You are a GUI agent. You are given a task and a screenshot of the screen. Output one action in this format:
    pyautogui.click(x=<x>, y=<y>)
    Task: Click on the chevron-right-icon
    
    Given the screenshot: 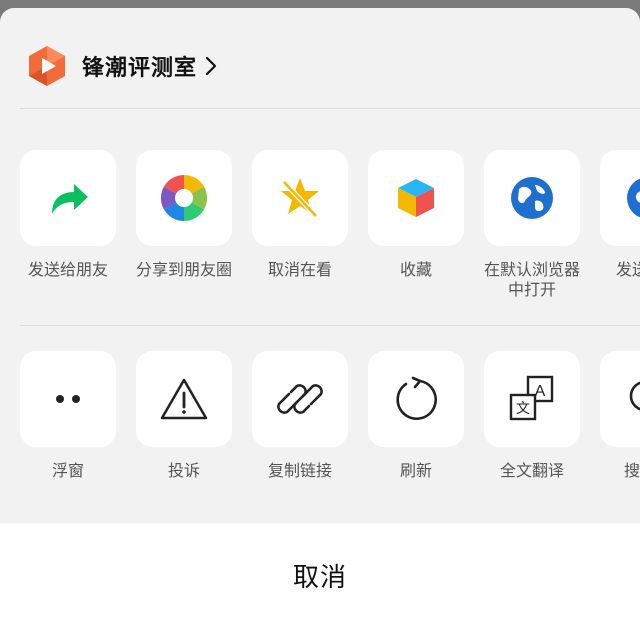 What is the action you would take?
    pyautogui.click(x=211, y=66)
    